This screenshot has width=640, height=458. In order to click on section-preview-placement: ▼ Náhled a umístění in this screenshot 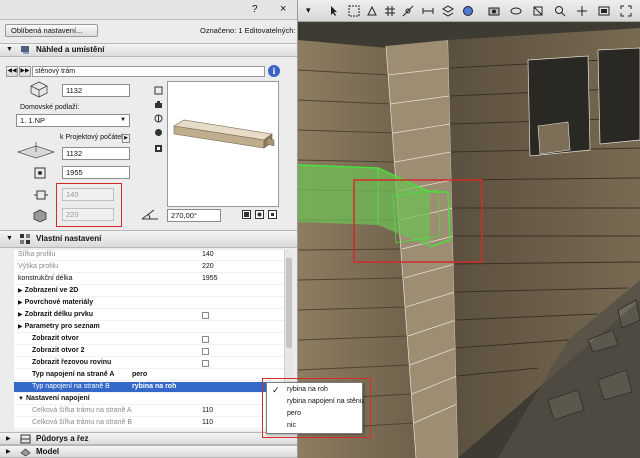, I will do `click(148, 50)`.